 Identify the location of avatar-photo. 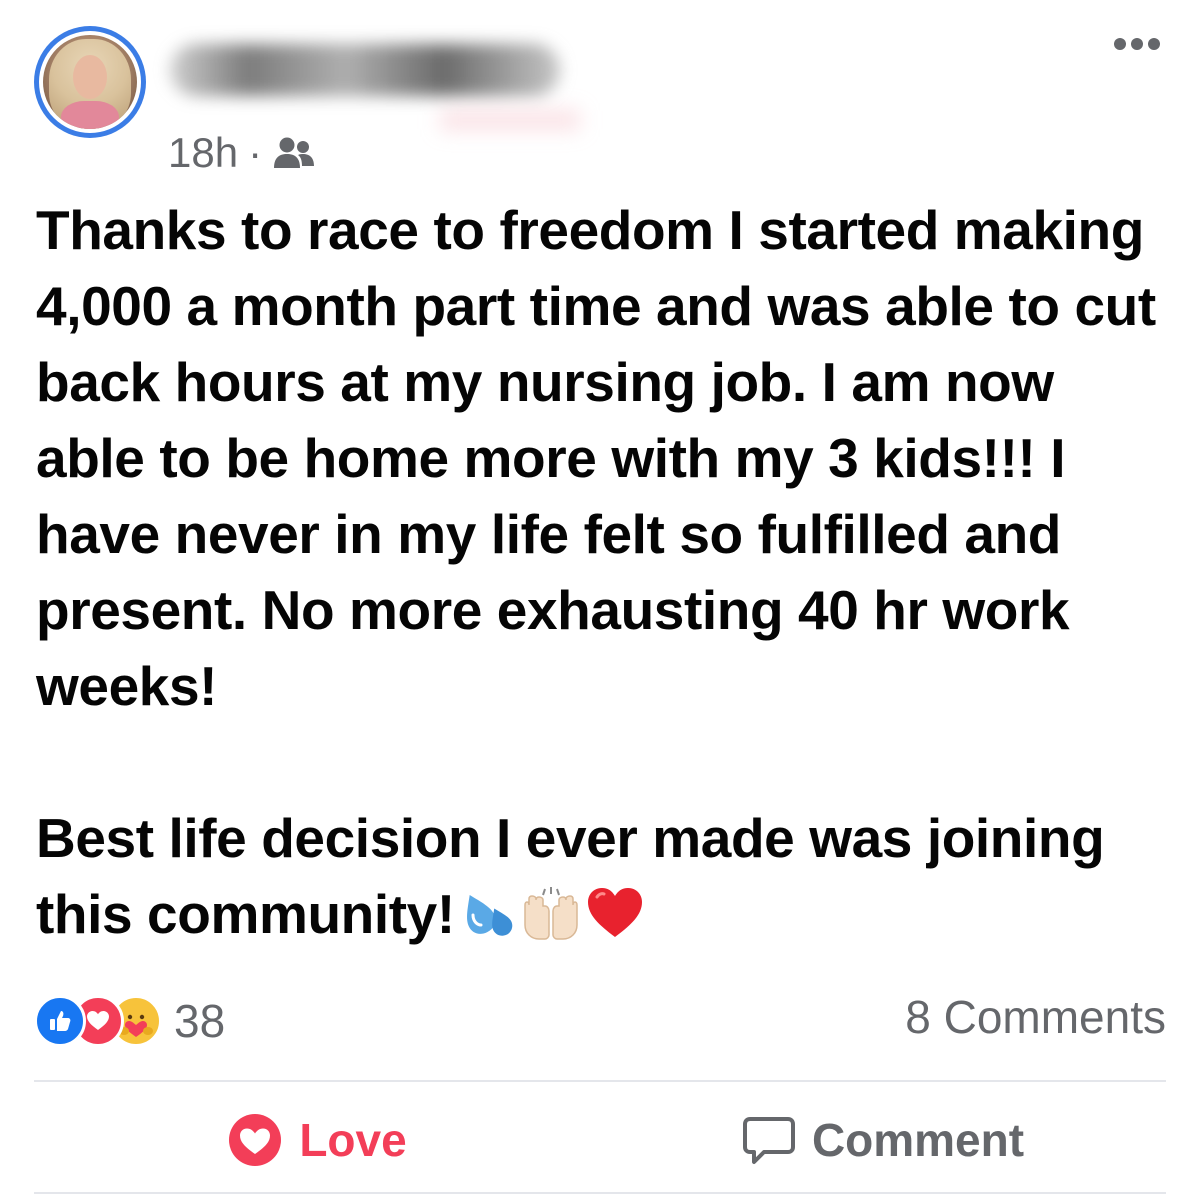
(90, 82).